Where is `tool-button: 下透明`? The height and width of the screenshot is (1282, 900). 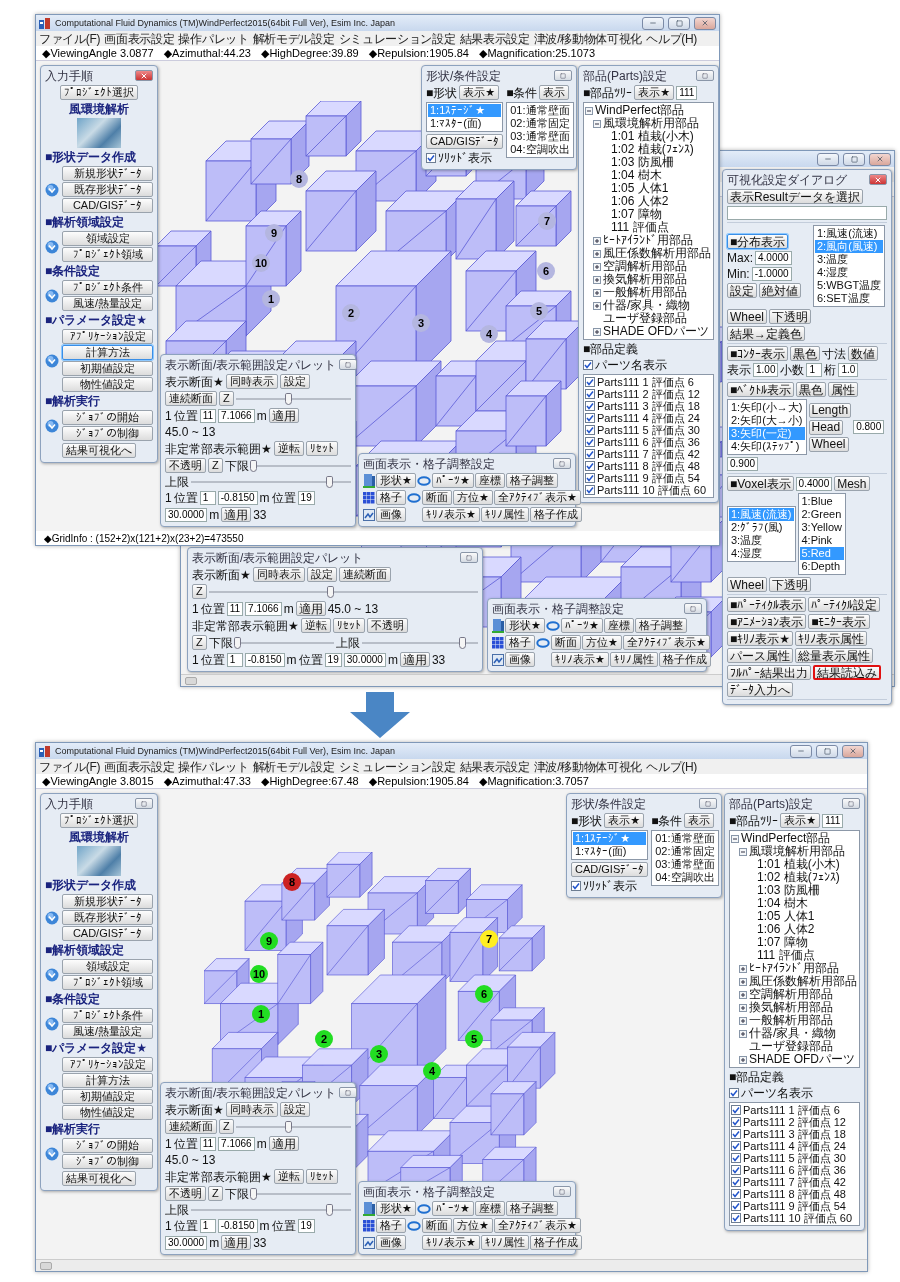
tool-button: 下透明 is located at coordinates (790, 584).